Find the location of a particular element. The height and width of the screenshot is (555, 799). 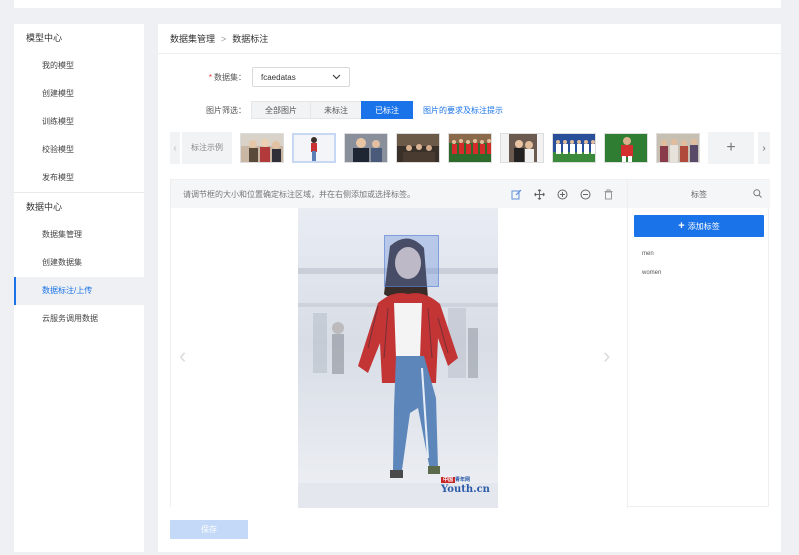

watermark: 中国 青年网 Youth.cn is located at coordinates (466, 486).